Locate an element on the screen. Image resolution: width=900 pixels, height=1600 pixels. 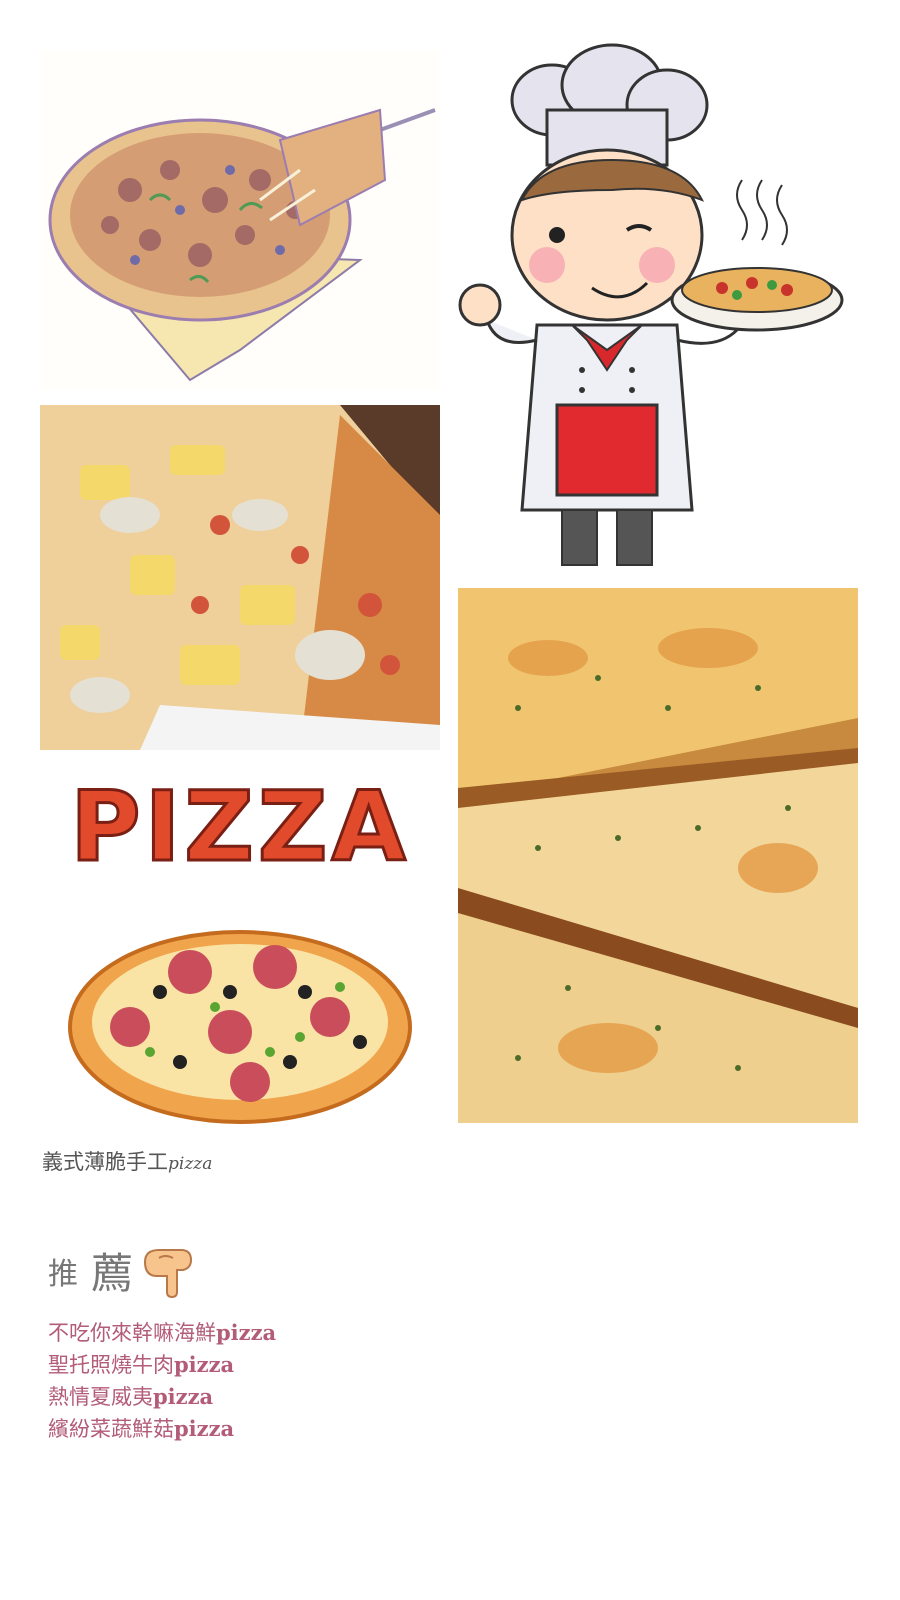
recommend-heading: 推 薦 is located at coordinates (122, 1270).